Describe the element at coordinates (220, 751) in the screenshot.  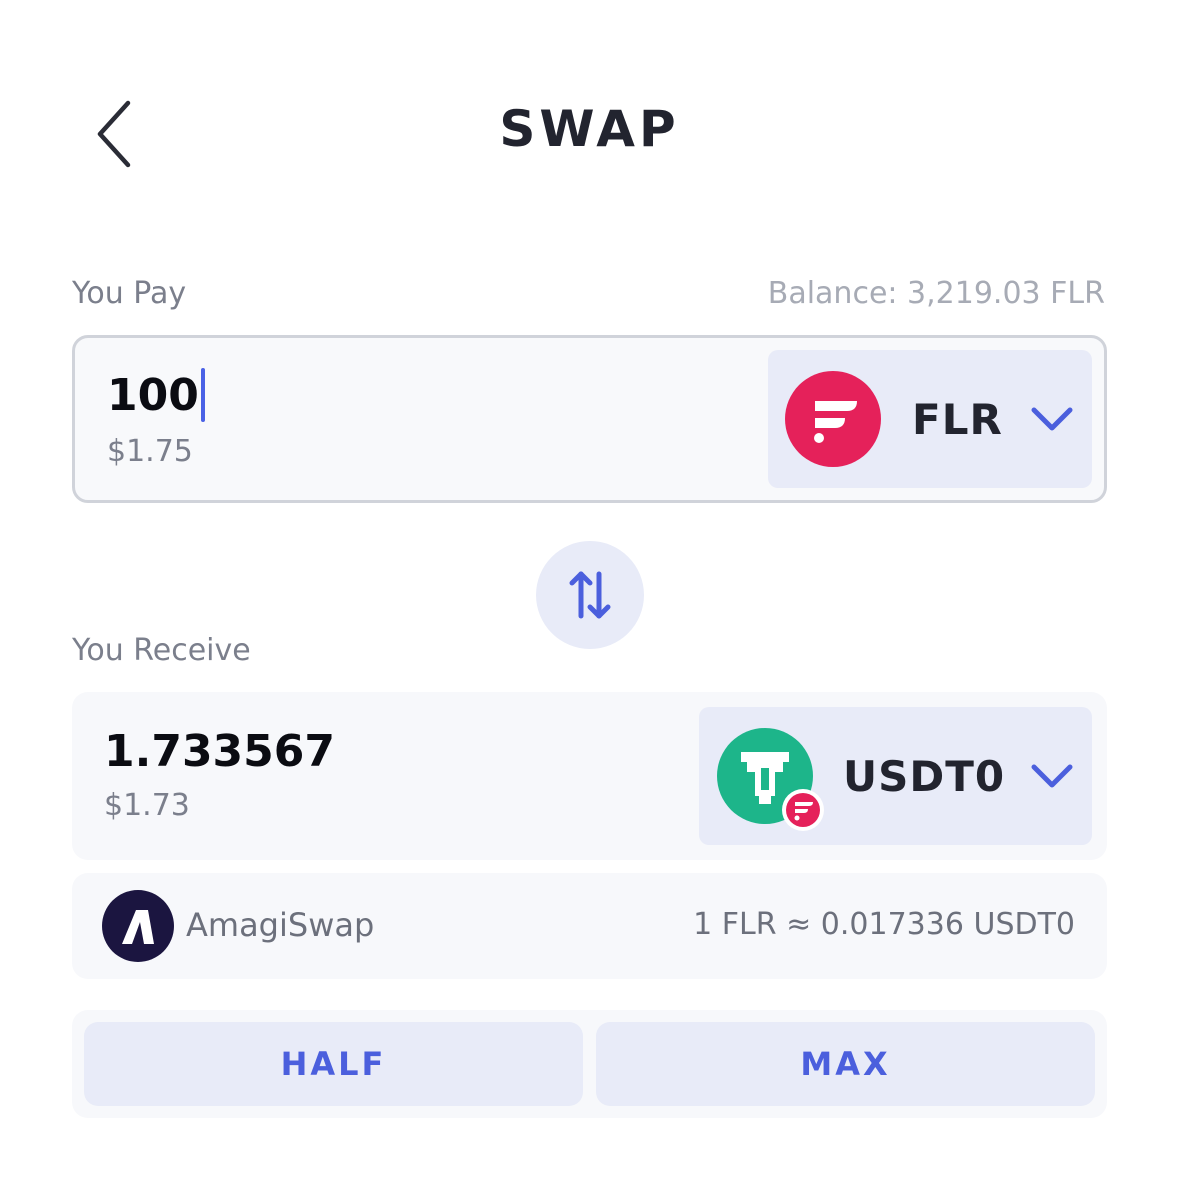
I see `receive-amount-value: 1.733567` at that location.